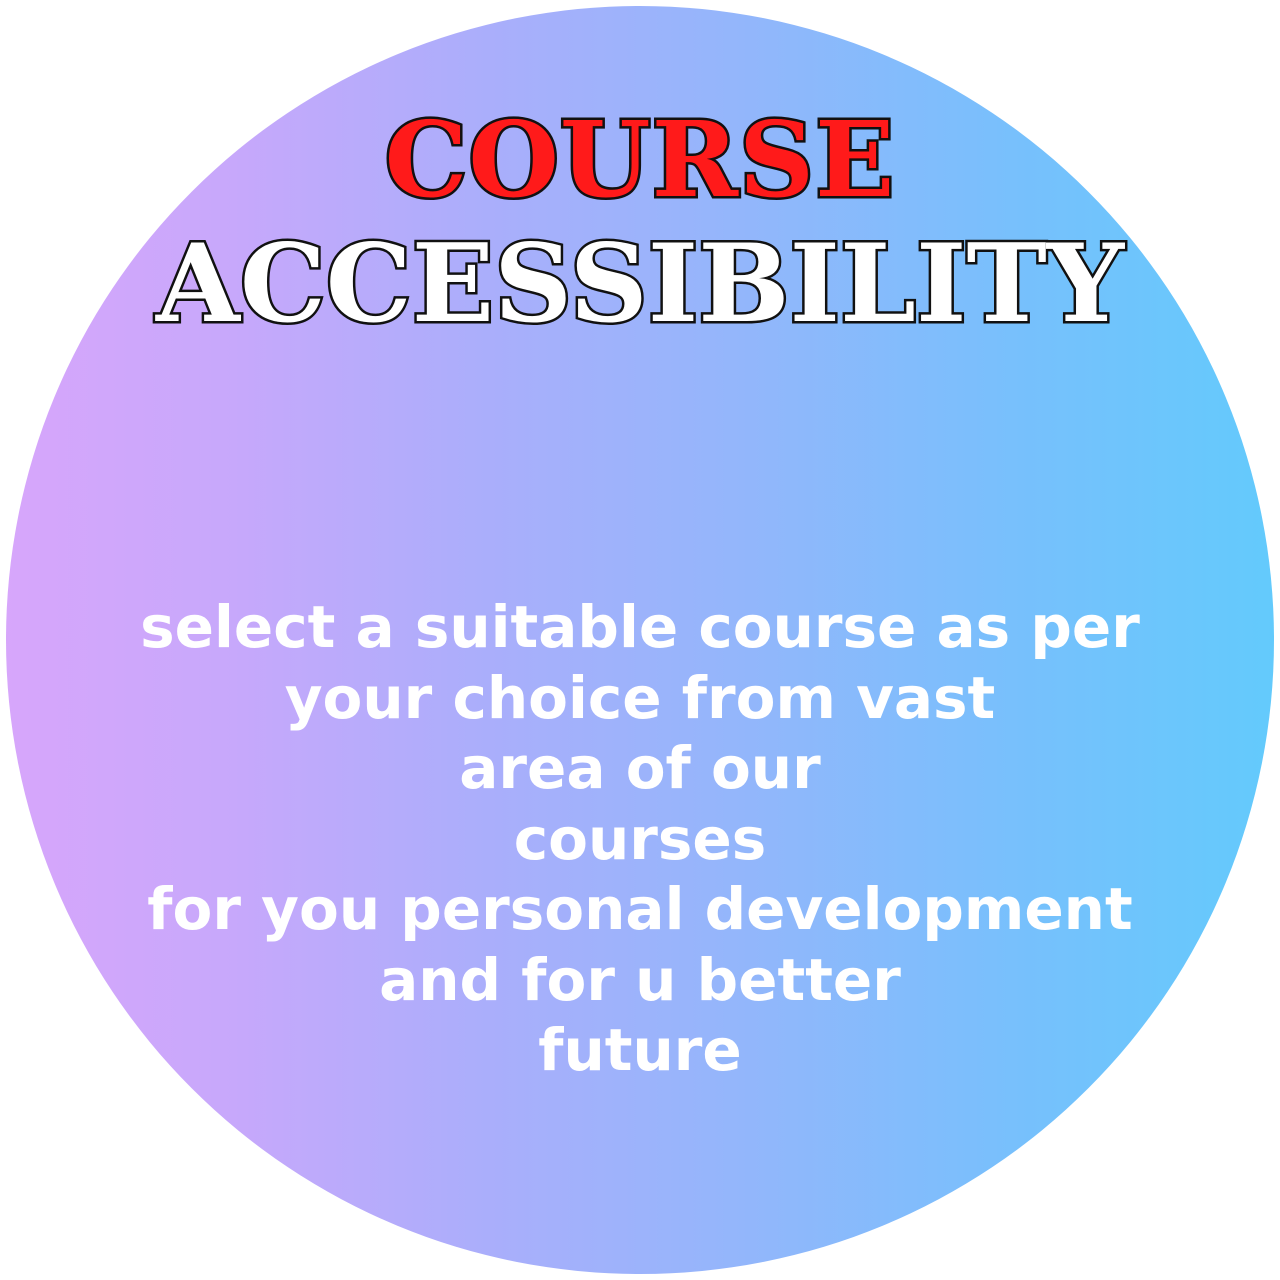  Describe the element at coordinates (640, 697) in the screenshot. I see `description-line: your choice from vast` at that location.